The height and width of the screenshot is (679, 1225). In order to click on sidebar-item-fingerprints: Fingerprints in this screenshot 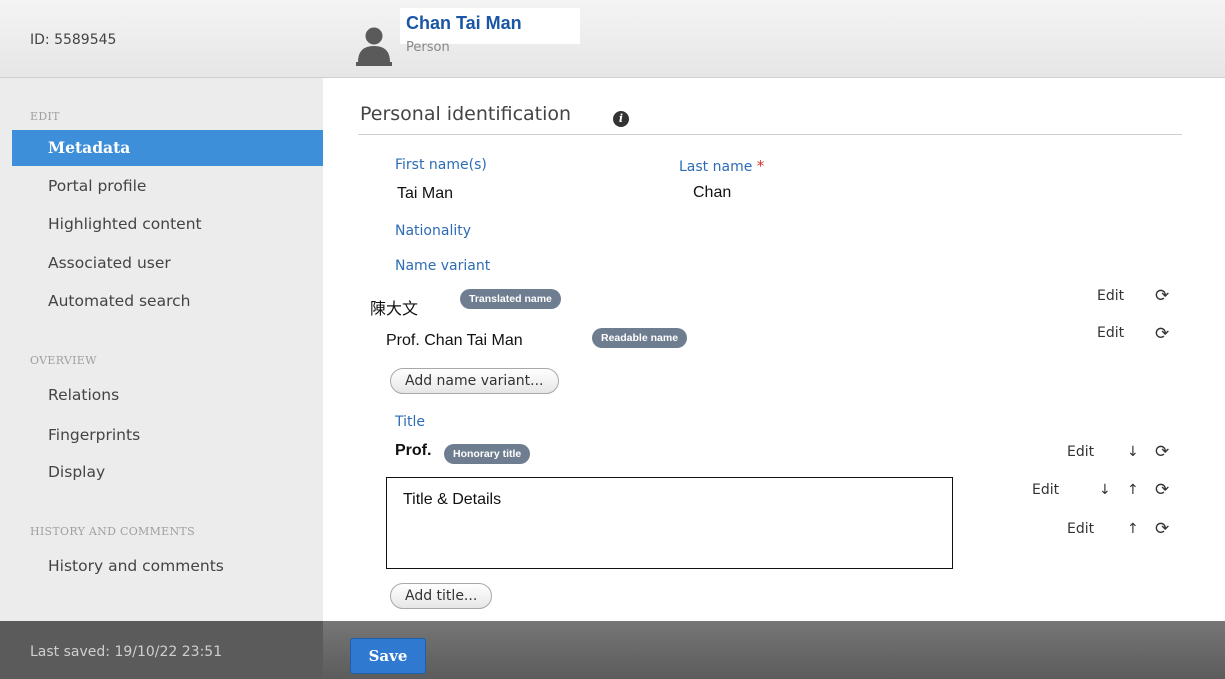, I will do `click(94, 435)`.